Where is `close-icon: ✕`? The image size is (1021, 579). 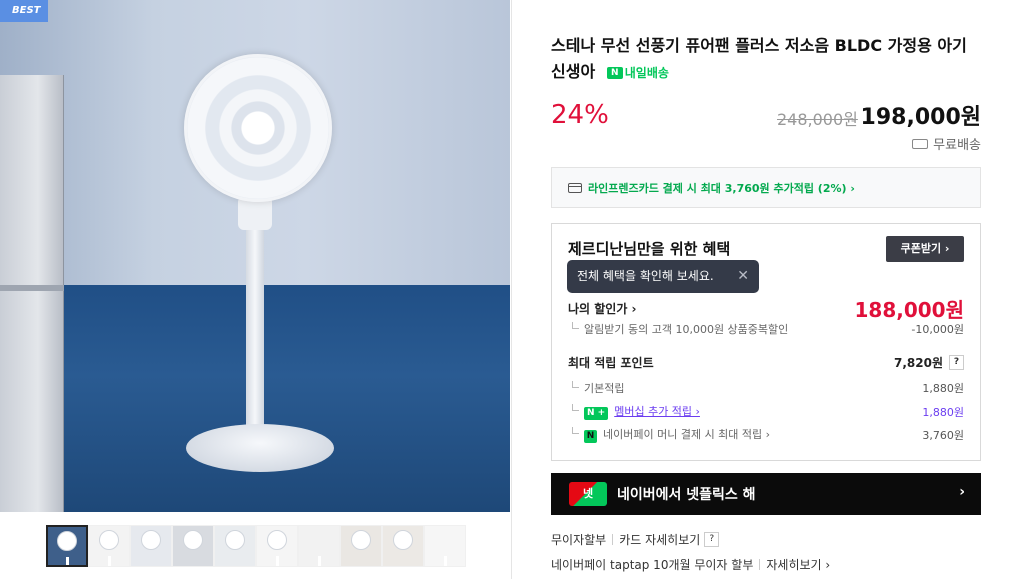
close-icon: ✕ is located at coordinates (743, 276).